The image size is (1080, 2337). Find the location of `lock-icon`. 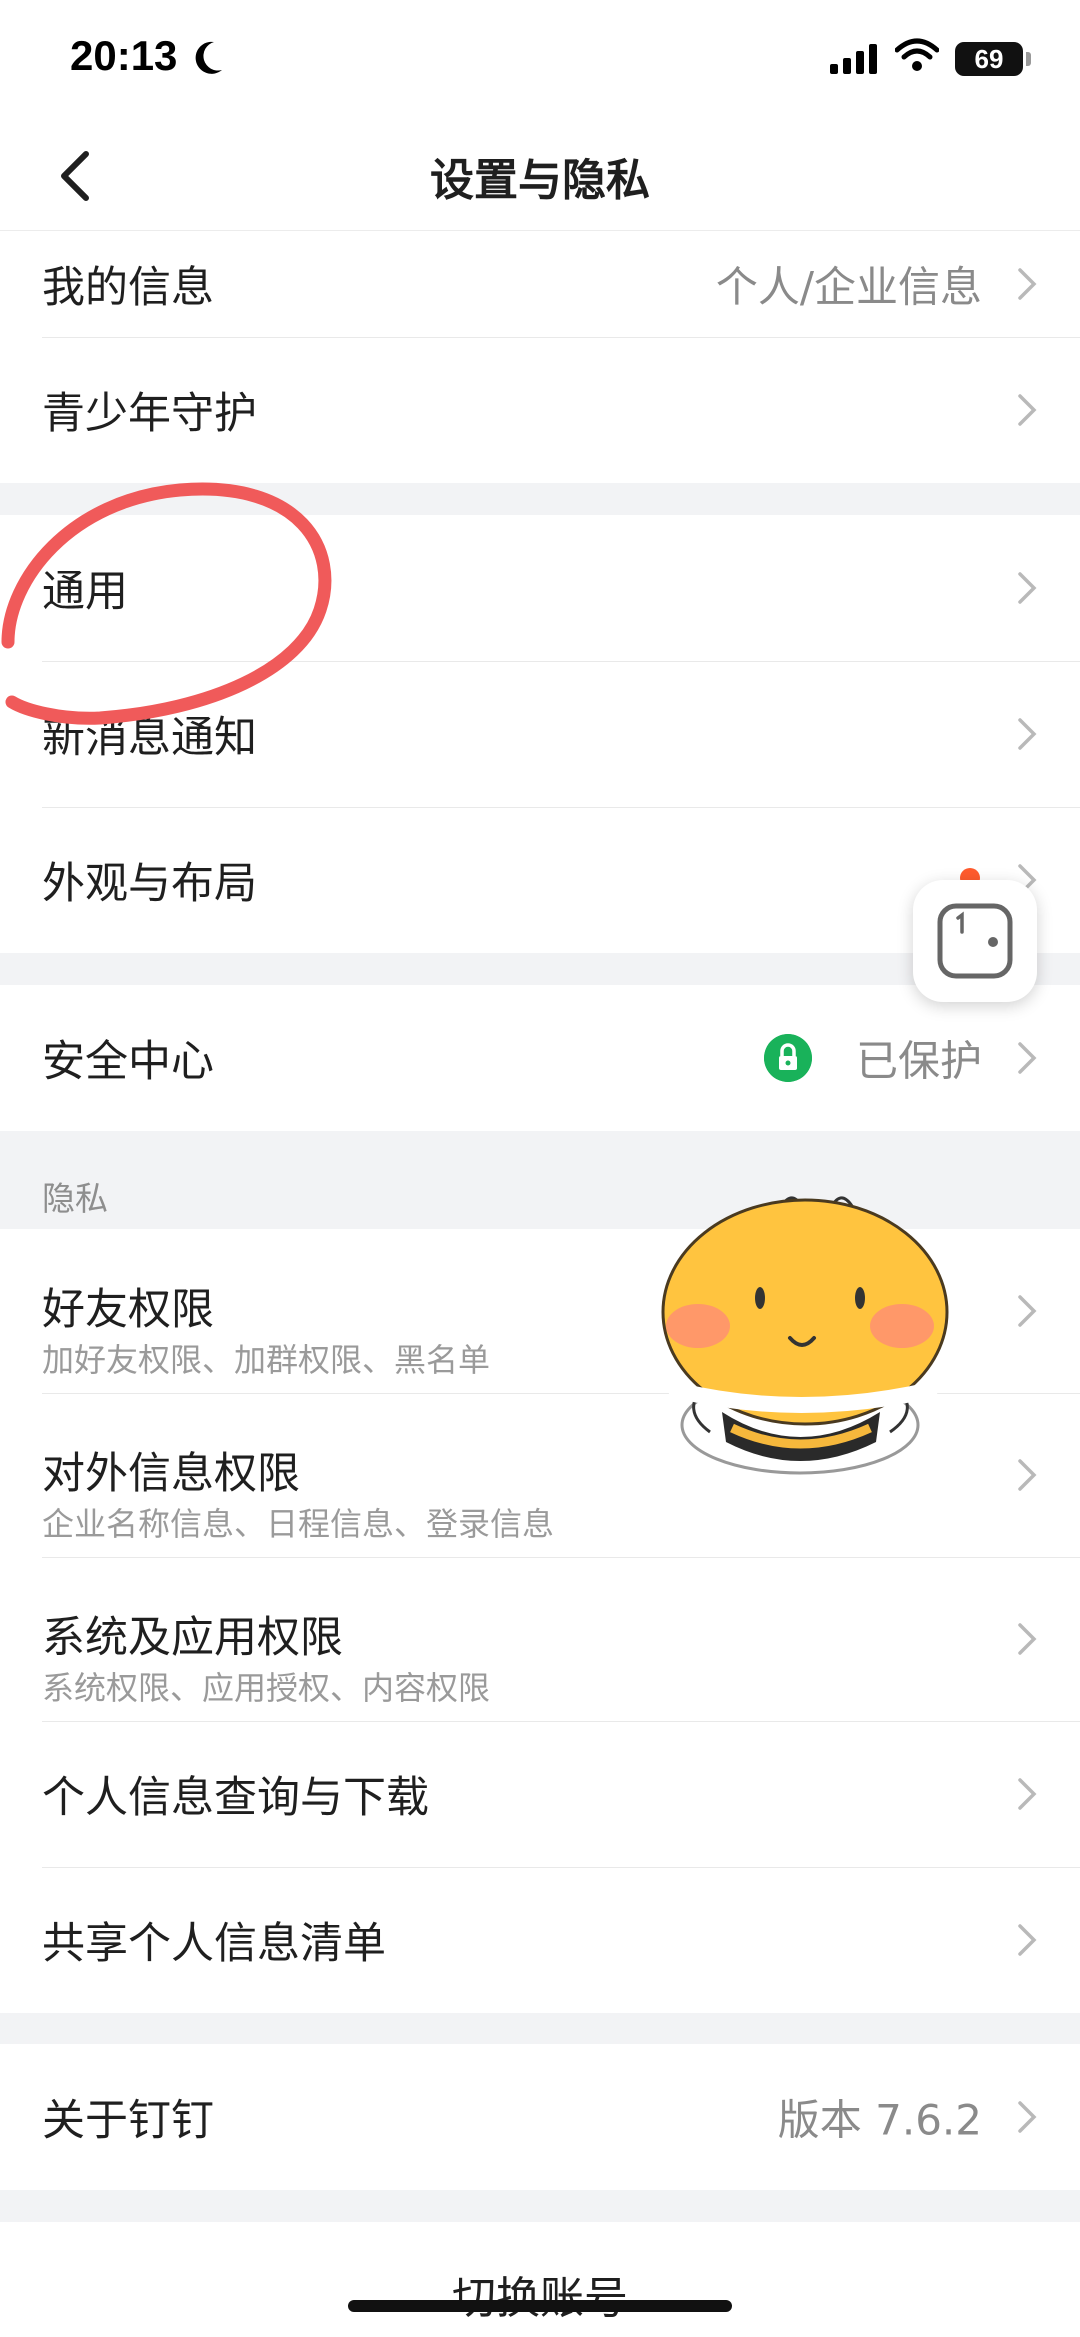

lock-icon is located at coordinates (788, 1058).